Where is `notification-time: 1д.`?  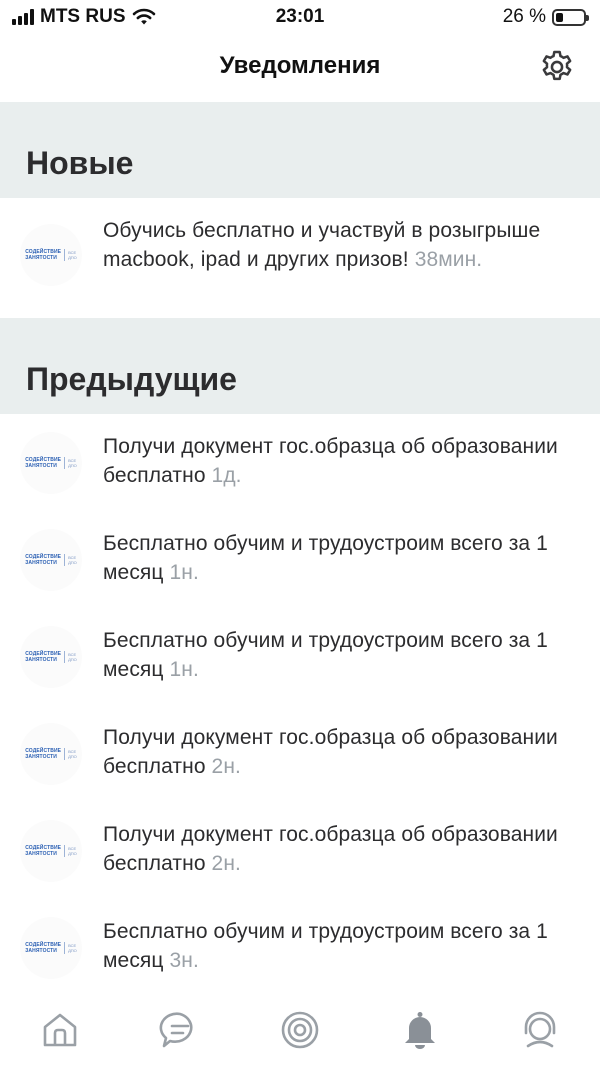
notification-time: 1д. is located at coordinates (226, 475).